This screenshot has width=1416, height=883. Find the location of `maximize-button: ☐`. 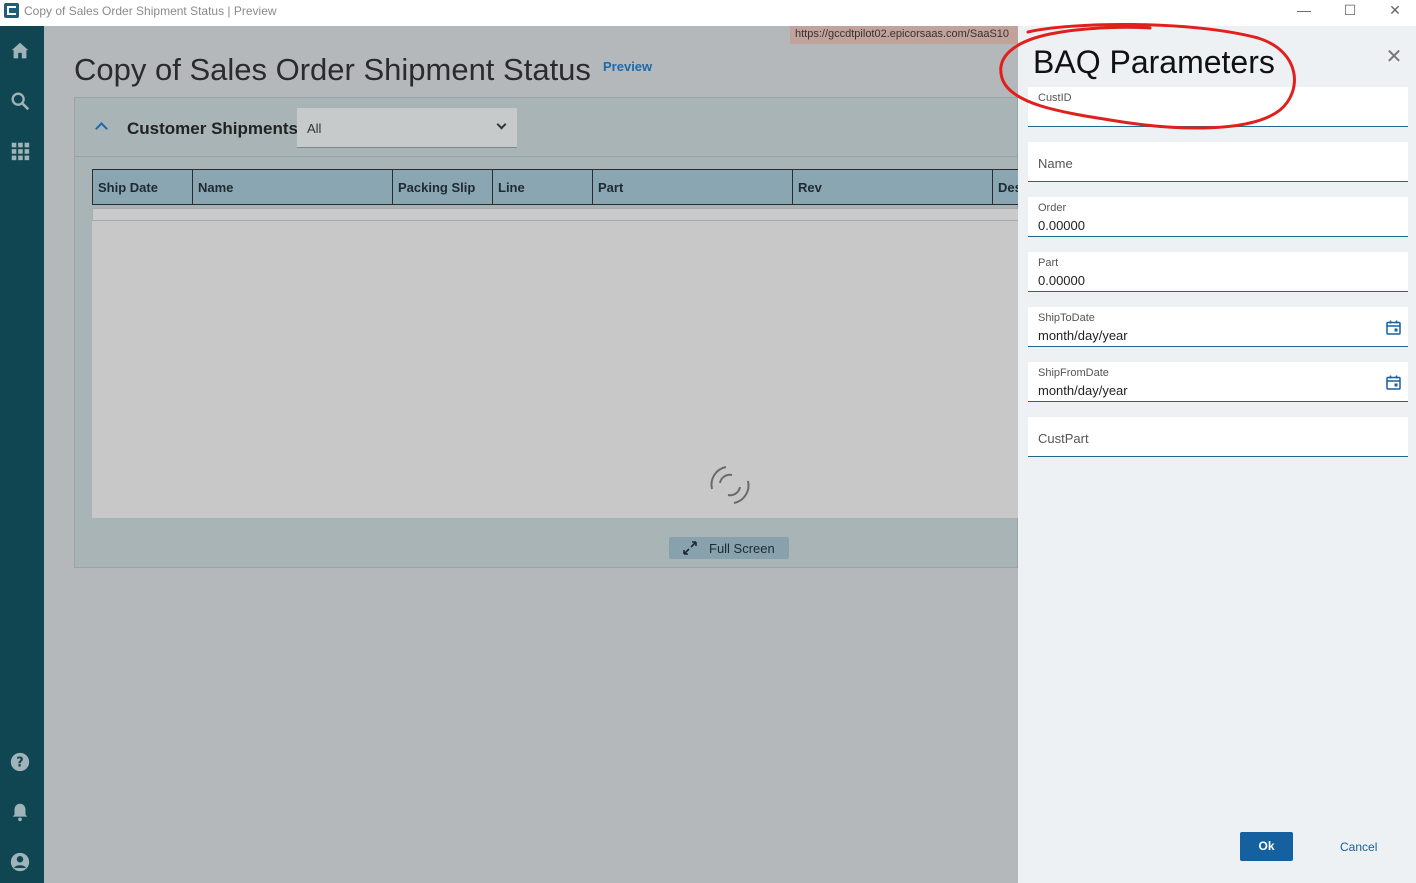

maximize-button: ☐ is located at coordinates (1350, 11).